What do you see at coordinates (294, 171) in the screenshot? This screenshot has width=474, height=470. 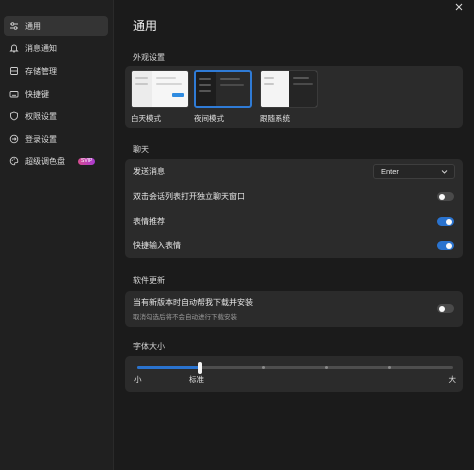 I see `send-message-row: 发送消息 Enter` at bounding box center [294, 171].